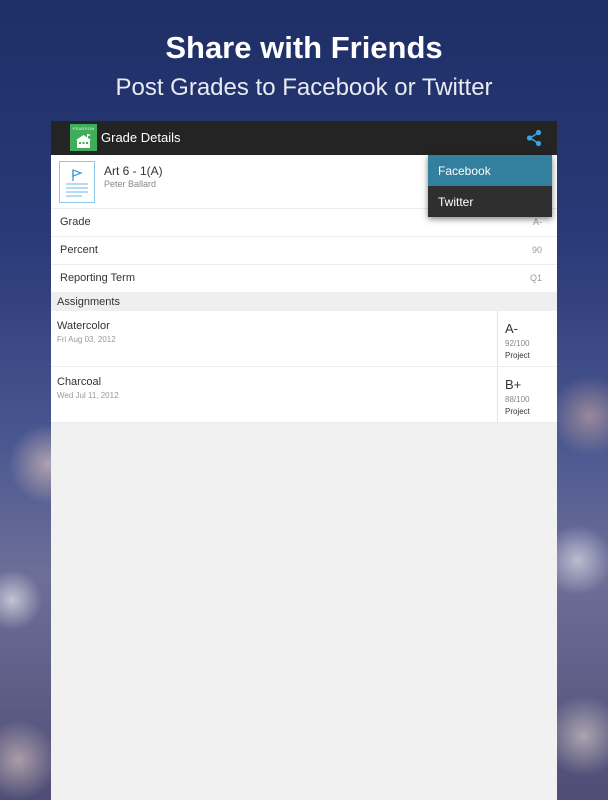 The width and height of the screenshot is (608, 800). I want to click on detail-label: Reporting Term, so click(97, 278).